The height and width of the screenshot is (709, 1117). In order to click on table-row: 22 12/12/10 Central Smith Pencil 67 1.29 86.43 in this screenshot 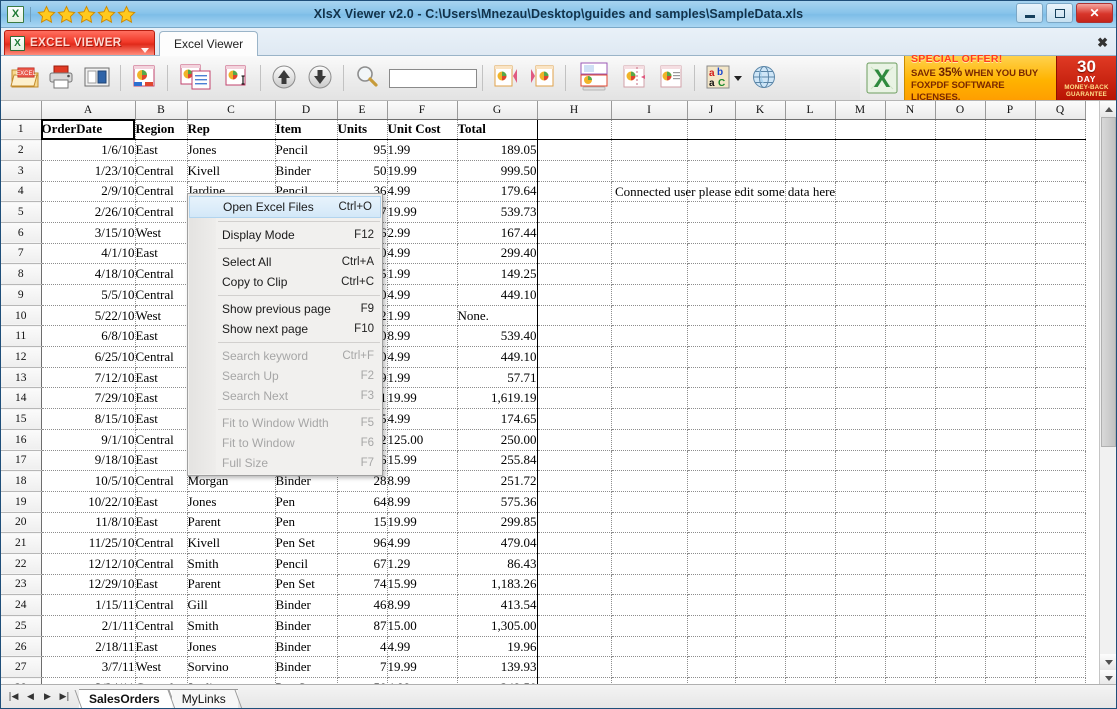, I will do `click(543, 564)`.